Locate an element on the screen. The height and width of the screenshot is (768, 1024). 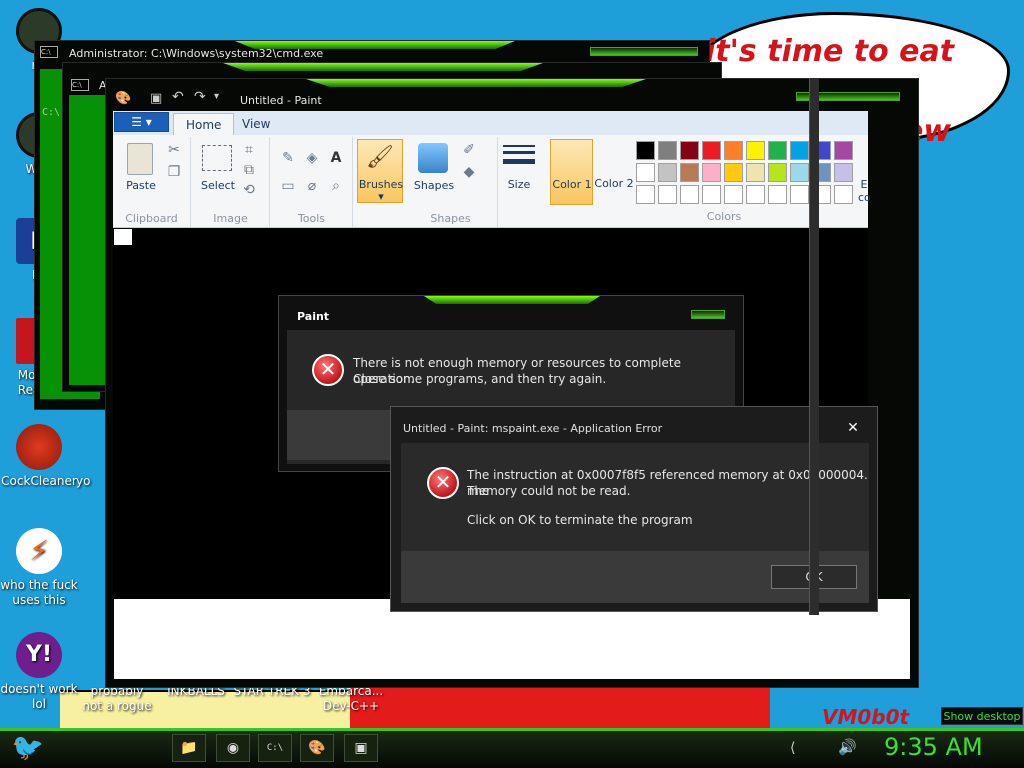
canvas-resize-handle is located at coordinates (123, 237).